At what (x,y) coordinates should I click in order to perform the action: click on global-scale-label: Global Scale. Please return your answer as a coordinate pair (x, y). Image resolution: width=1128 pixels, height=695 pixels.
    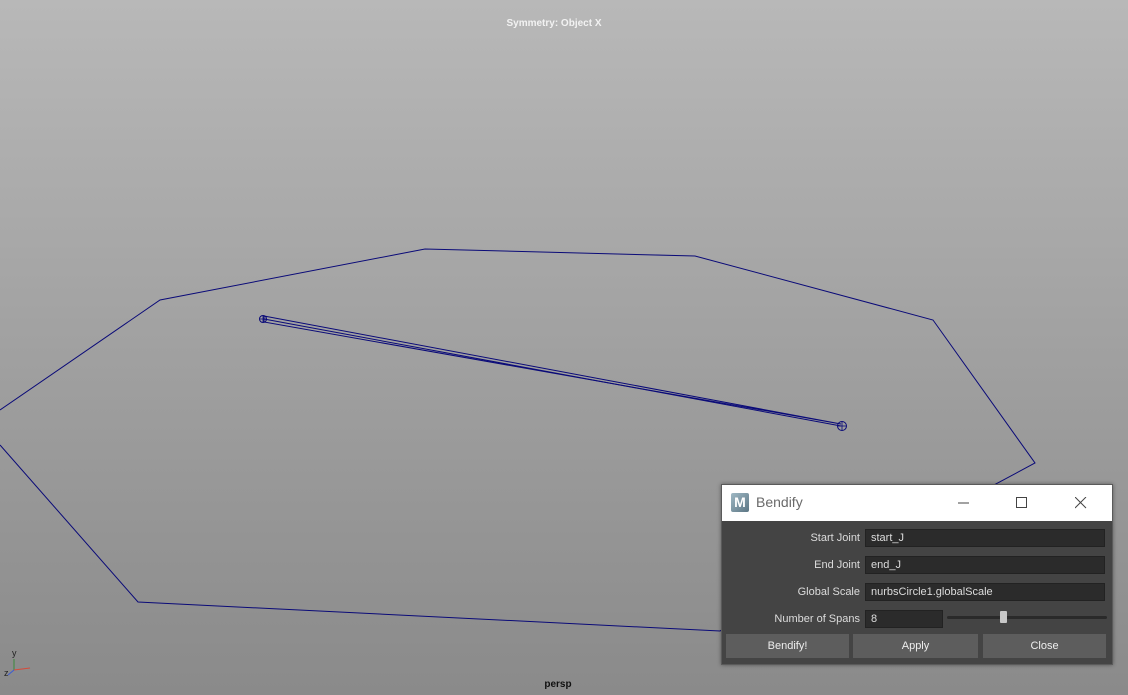
    Looking at the image, I should click on (828, 592).